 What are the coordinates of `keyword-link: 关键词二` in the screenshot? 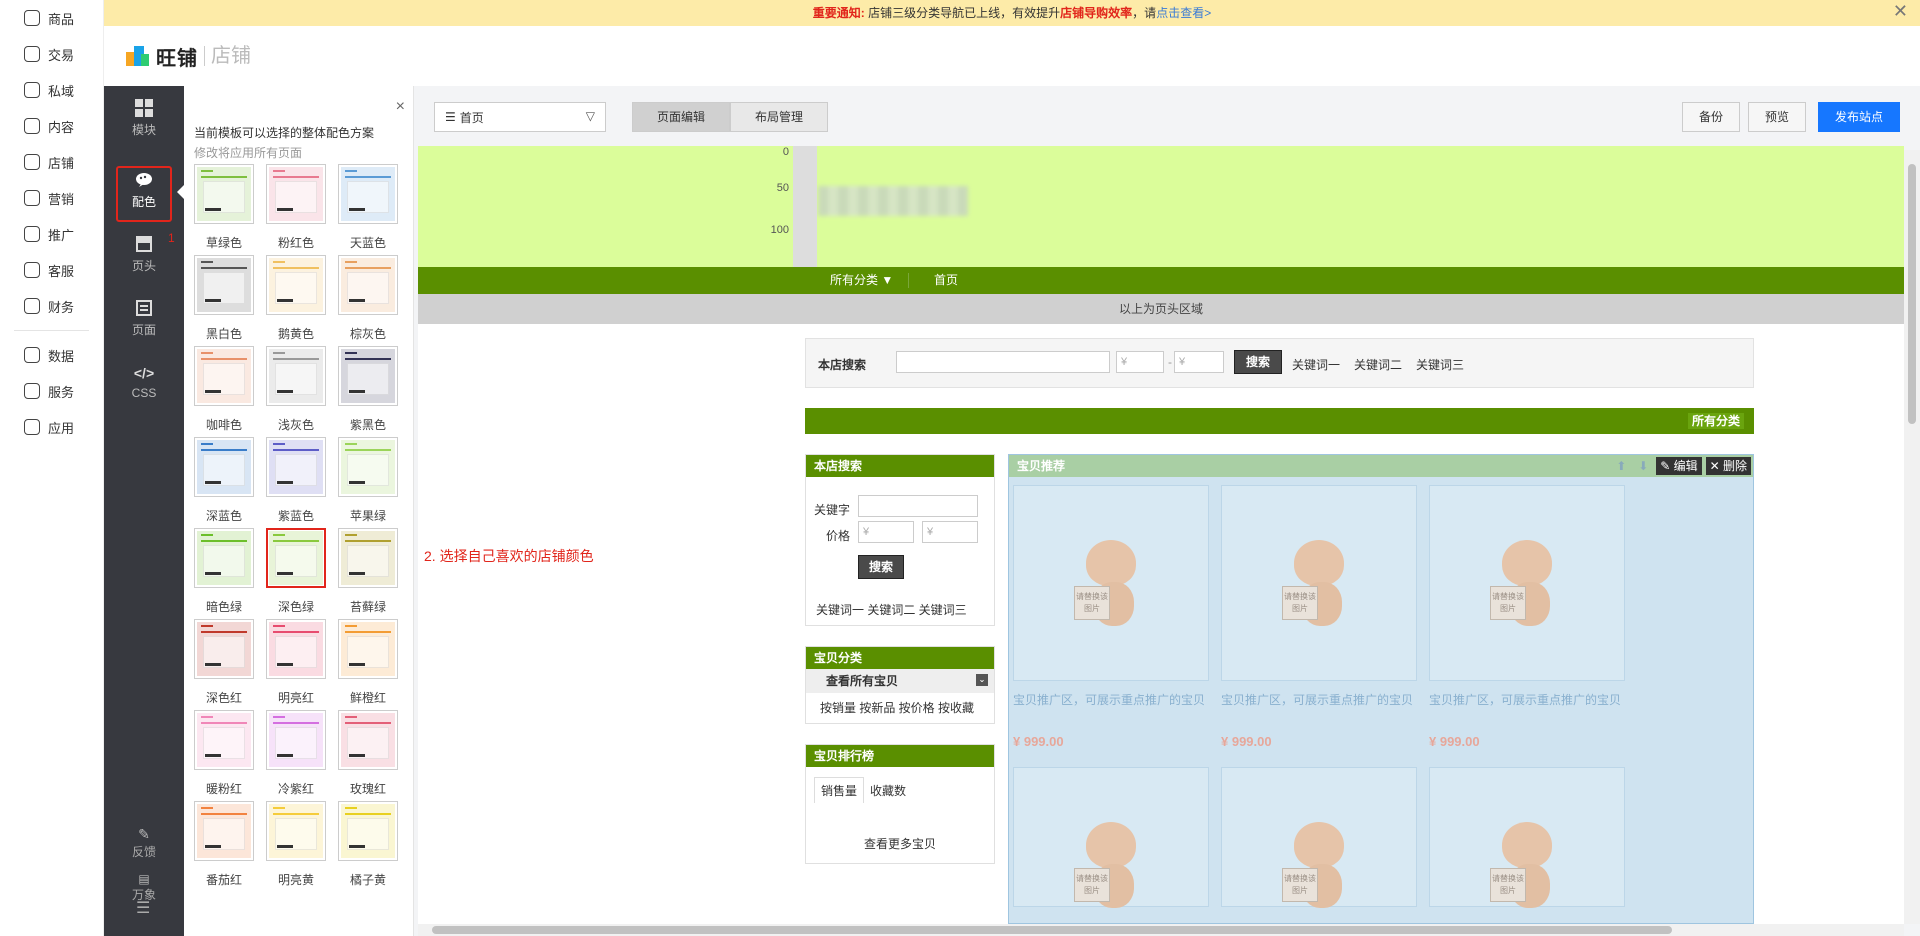 It's located at (1378, 364).